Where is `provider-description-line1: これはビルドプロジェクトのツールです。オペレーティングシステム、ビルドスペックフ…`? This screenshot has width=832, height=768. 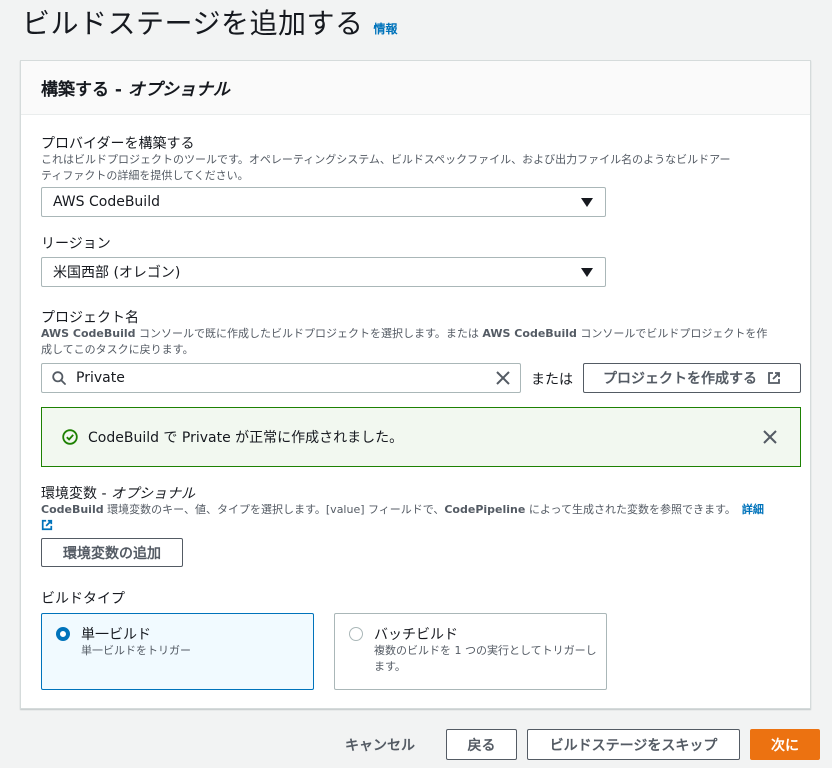 provider-description-line1: これはビルドプロジェクトのツールです。オペレーティングシステム、ビルドスペックフ… is located at coordinates (386, 159).